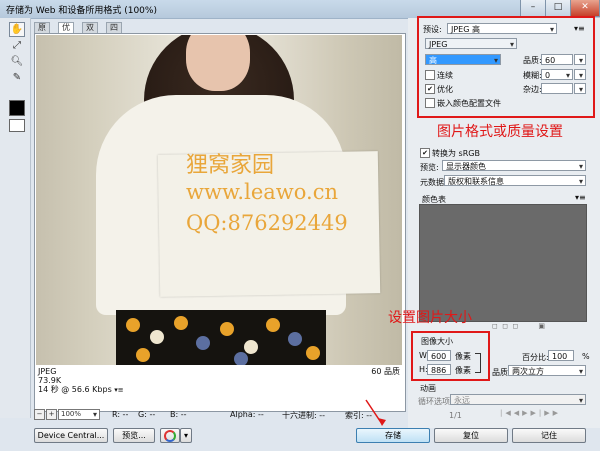 The image size is (600, 451). What do you see at coordinates (439, 355) in the screenshot?
I see `width-input: 600` at bounding box center [439, 355].